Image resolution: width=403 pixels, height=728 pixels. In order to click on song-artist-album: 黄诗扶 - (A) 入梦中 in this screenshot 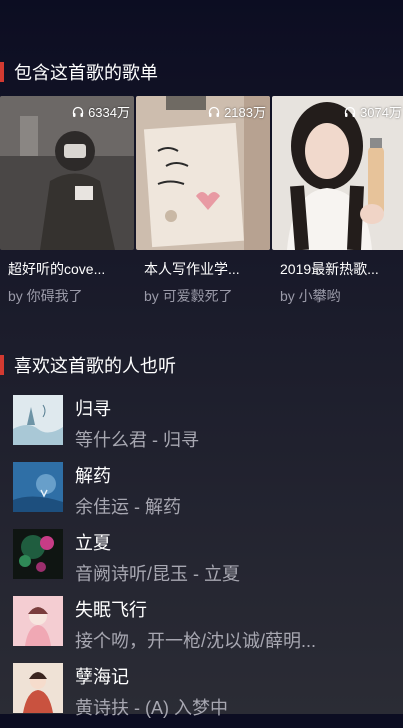, I will do `click(151, 708)`.